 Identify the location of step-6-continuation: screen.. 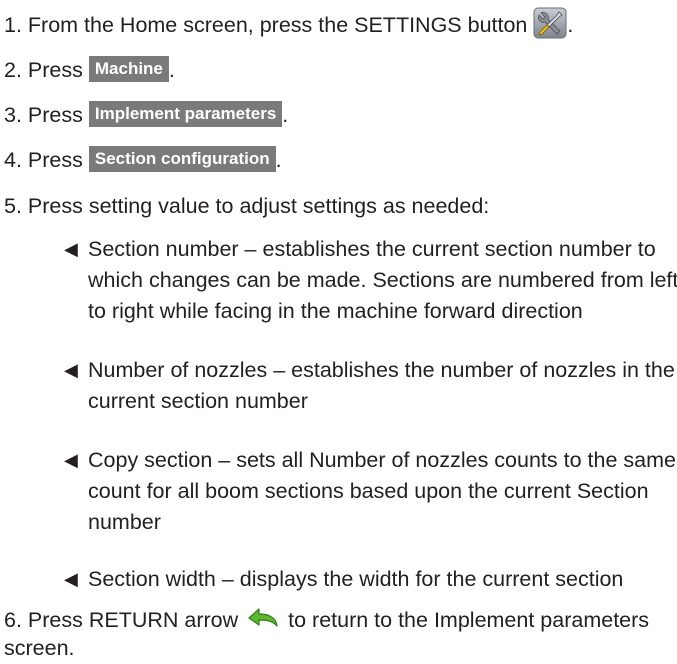
(39, 648).